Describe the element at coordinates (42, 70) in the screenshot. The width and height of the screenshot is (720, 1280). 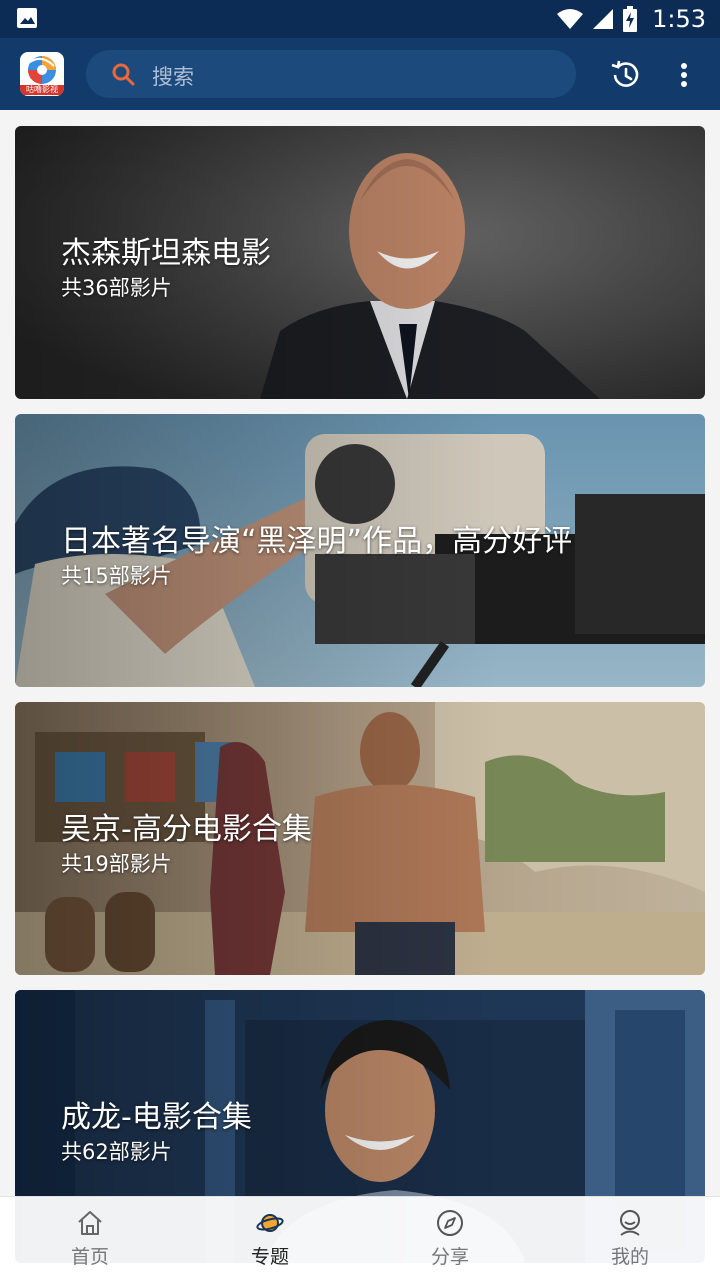
I see `logo-mark-icon` at that location.